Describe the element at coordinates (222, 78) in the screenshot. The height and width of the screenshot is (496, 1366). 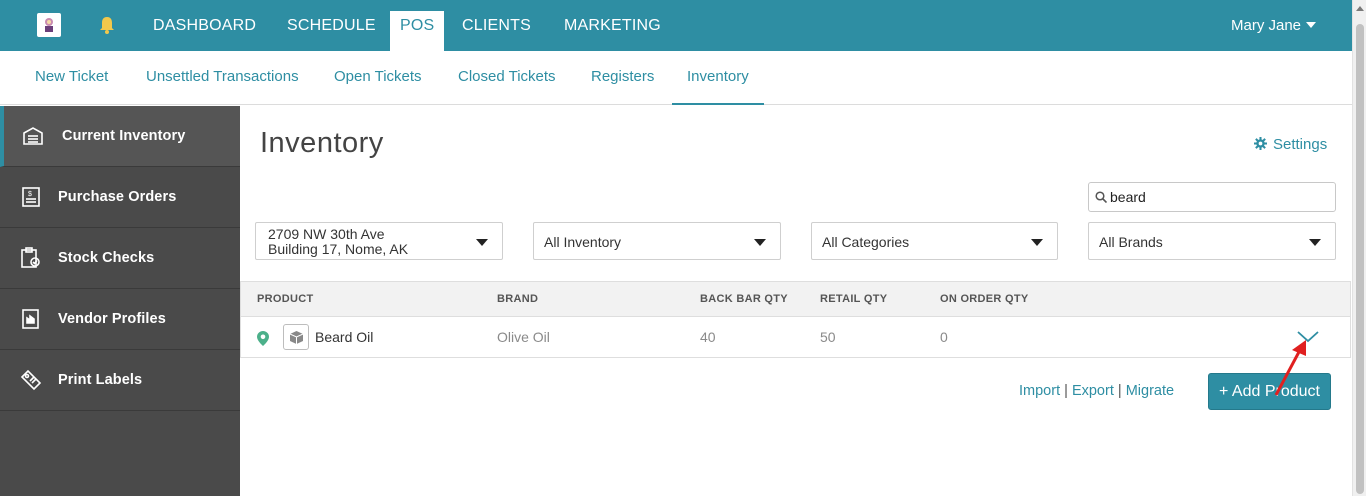
I see `subnav-unsettled-transactions: Unsettled Transactions` at that location.